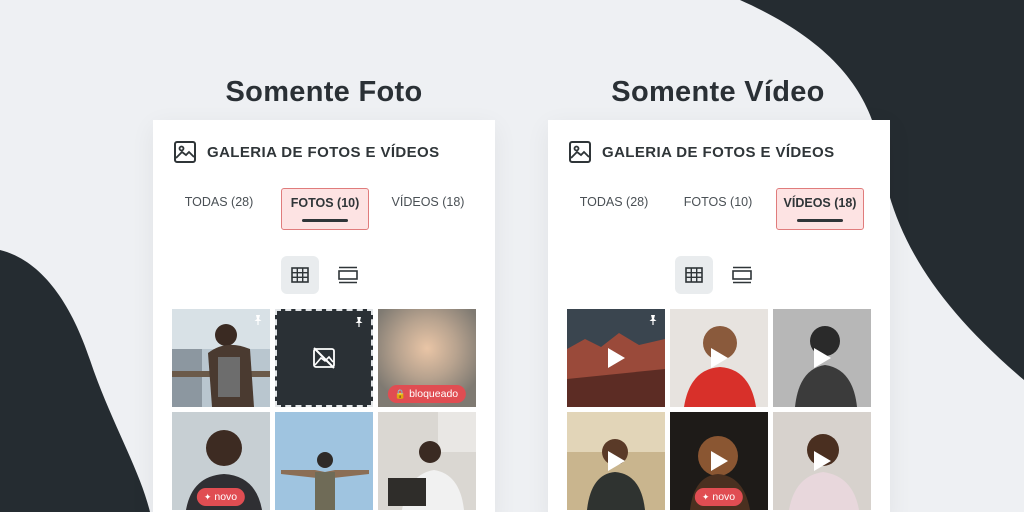 The height and width of the screenshot is (512, 1024). I want to click on lock-icon: 🔒, so click(400, 394).